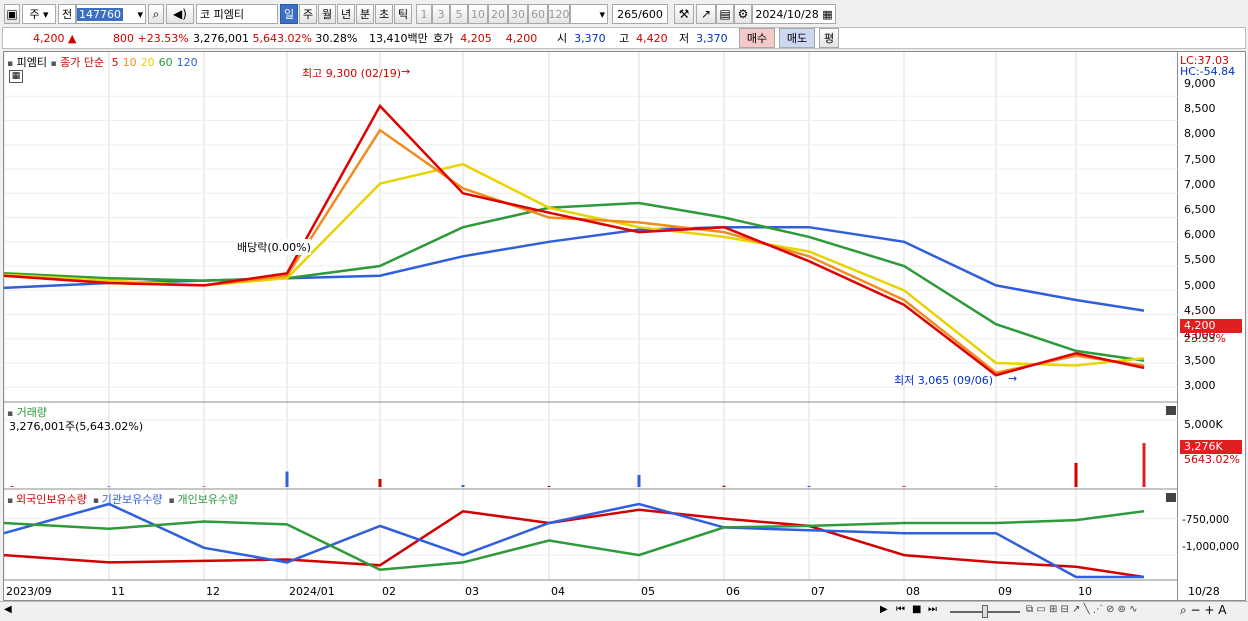 The height and width of the screenshot is (621, 1248). I want to click on period-tab: 틱, so click(403, 14).